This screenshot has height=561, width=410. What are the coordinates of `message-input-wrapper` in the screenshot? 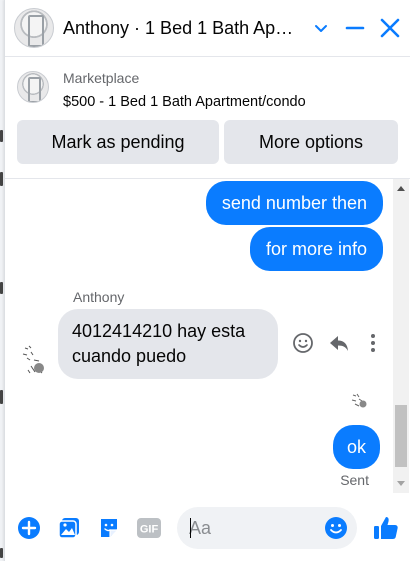 It's located at (267, 528).